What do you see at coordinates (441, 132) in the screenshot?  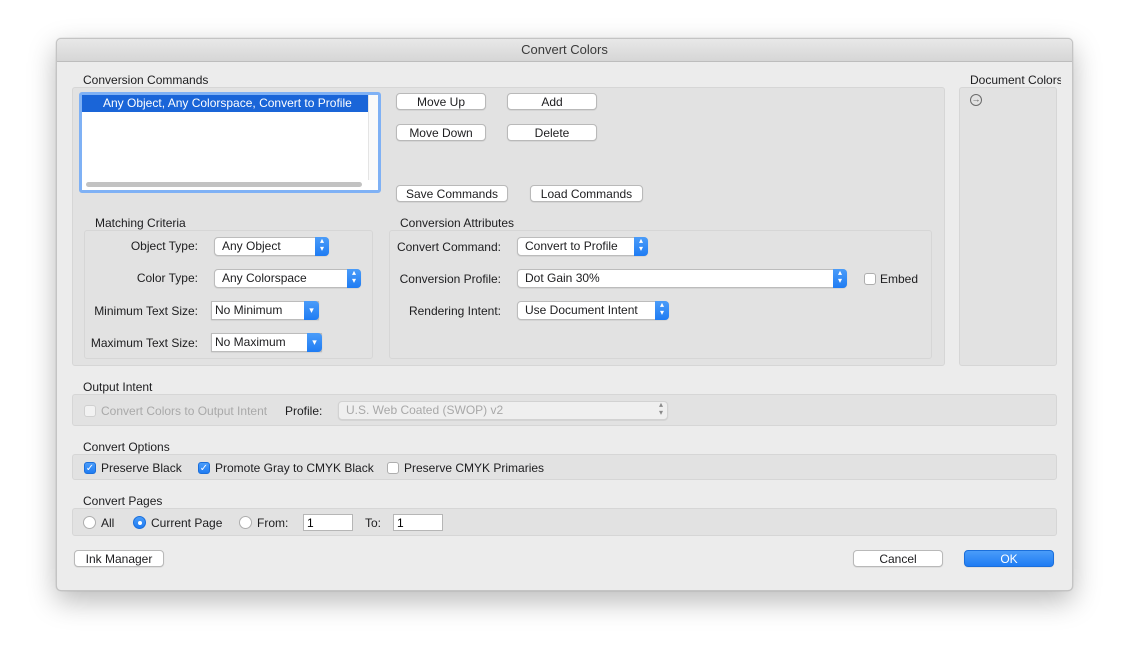 I see `move-down-button: Move Down` at bounding box center [441, 132].